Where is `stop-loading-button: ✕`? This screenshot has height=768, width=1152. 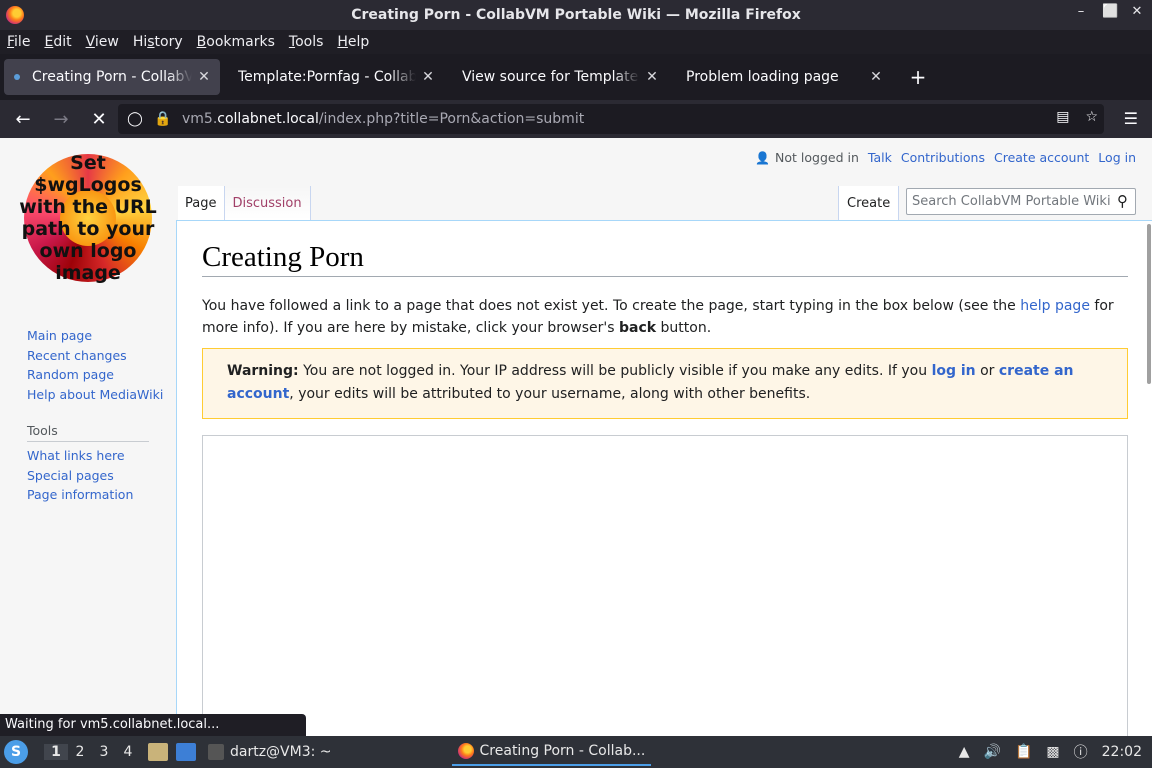 stop-loading-button: ✕ is located at coordinates (99, 119).